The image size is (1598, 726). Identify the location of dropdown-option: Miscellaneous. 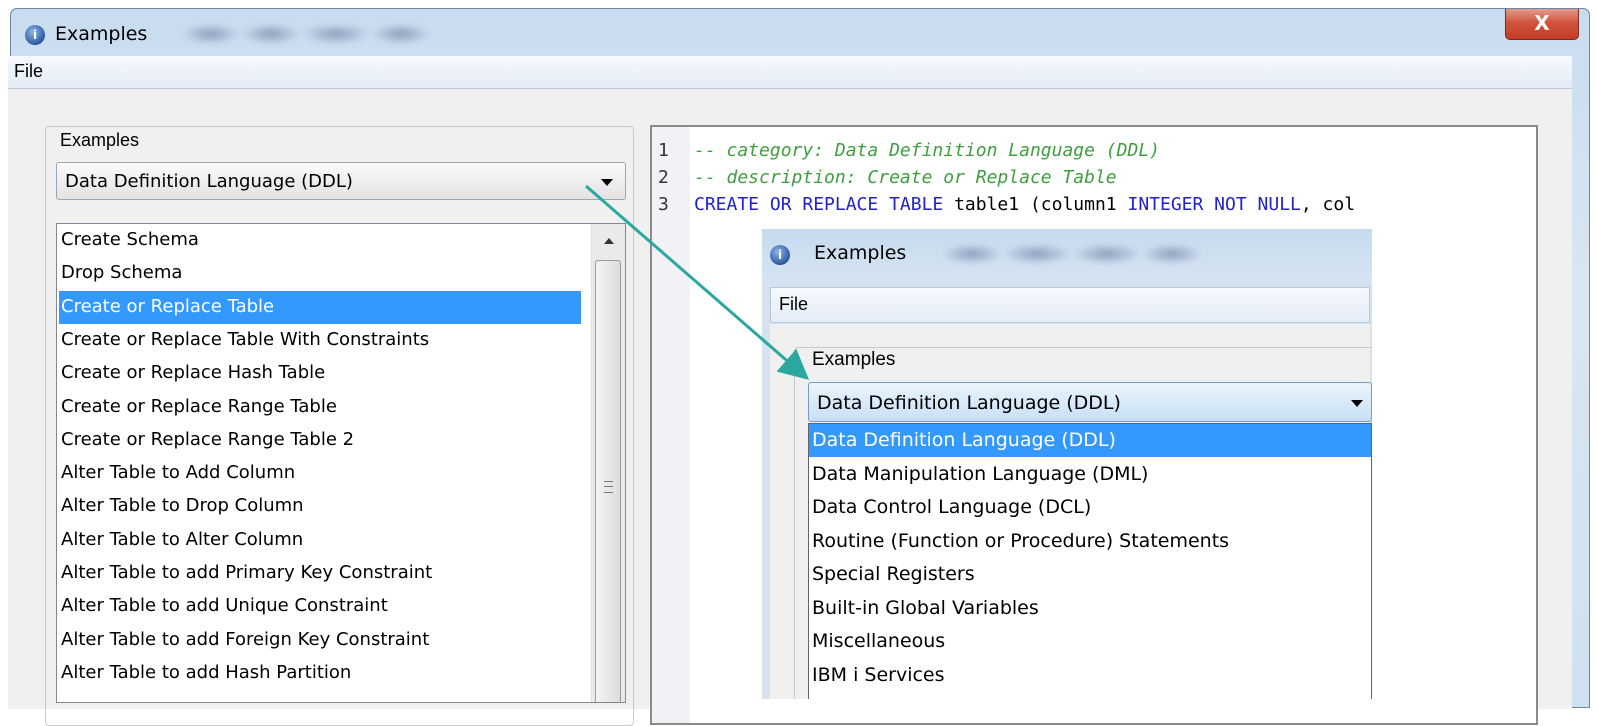
(1090, 641).